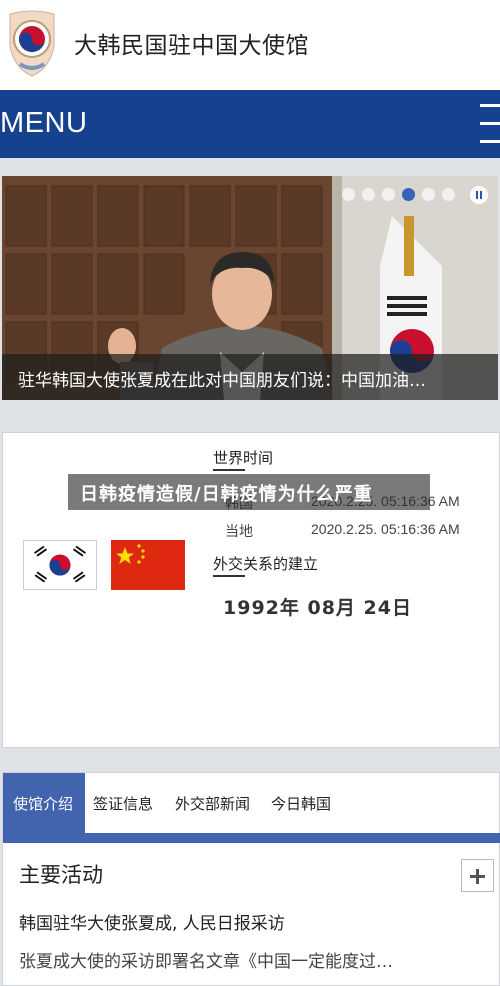 The height and width of the screenshot is (986, 500). What do you see at coordinates (309, 803) in the screenshot?
I see `tab-korea-today: 今日韩国` at bounding box center [309, 803].